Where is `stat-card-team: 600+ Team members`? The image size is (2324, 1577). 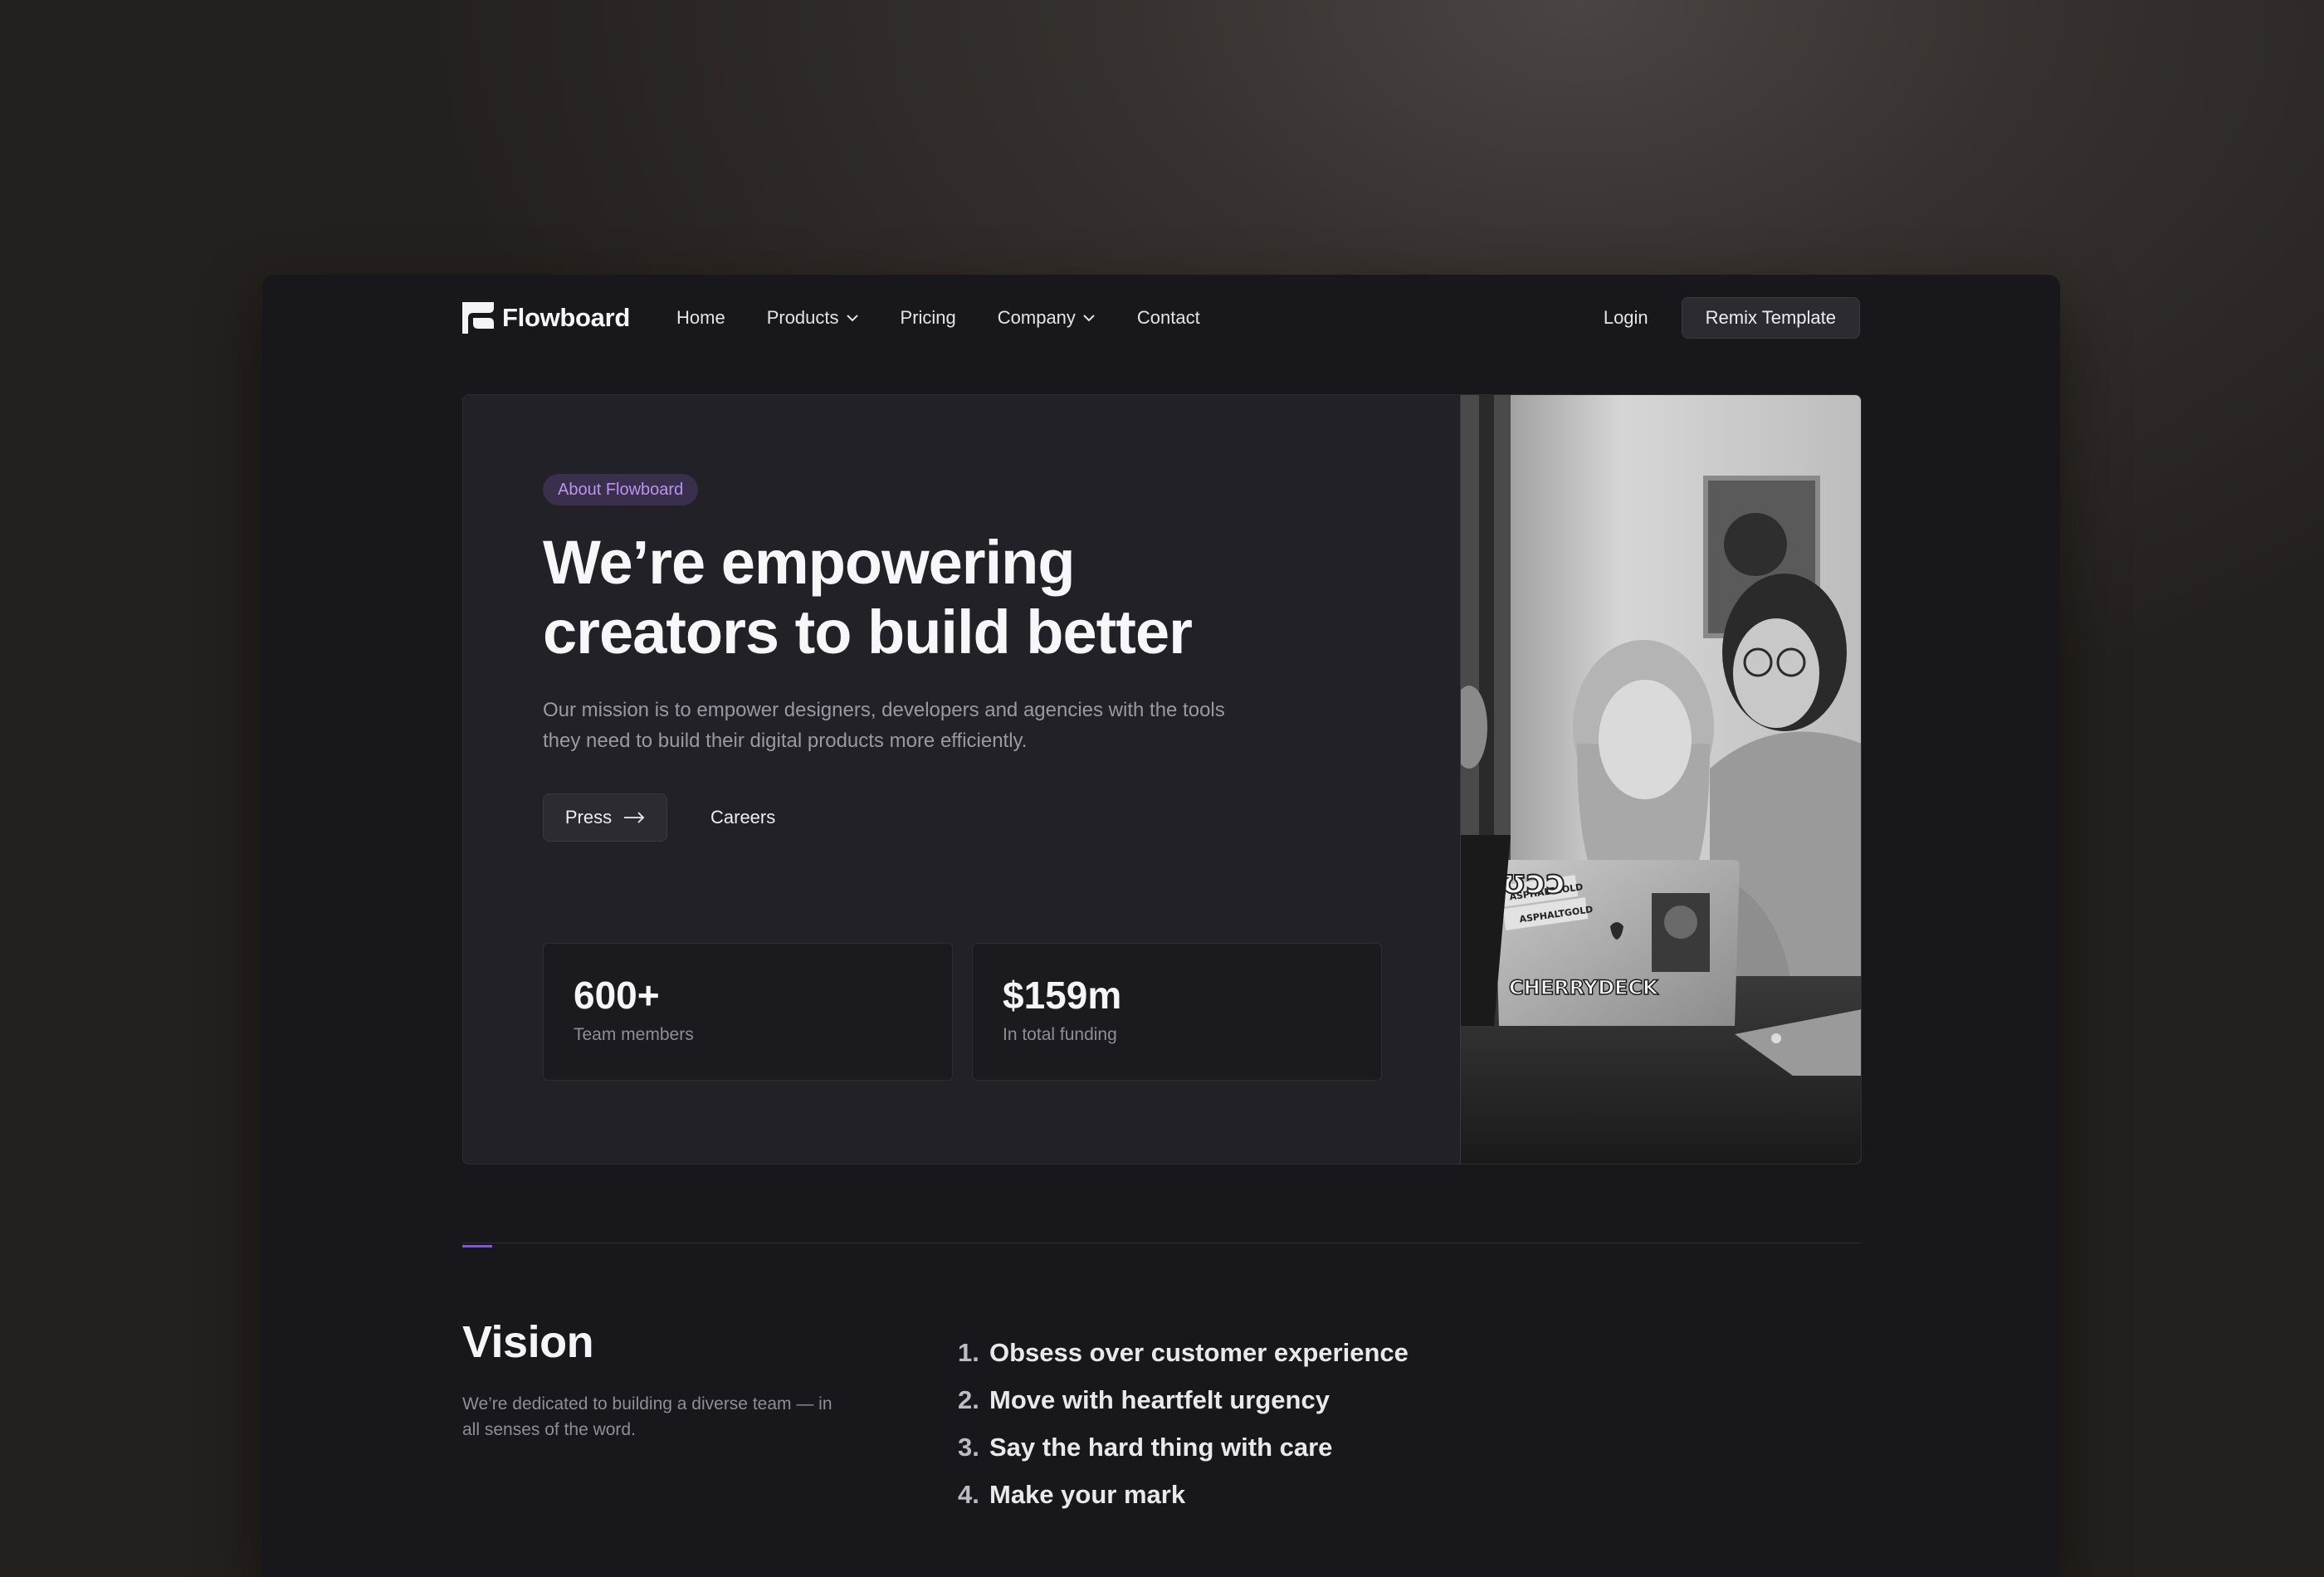 stat-card-team: 600+ Team members is located at coordinates (748, 1012).